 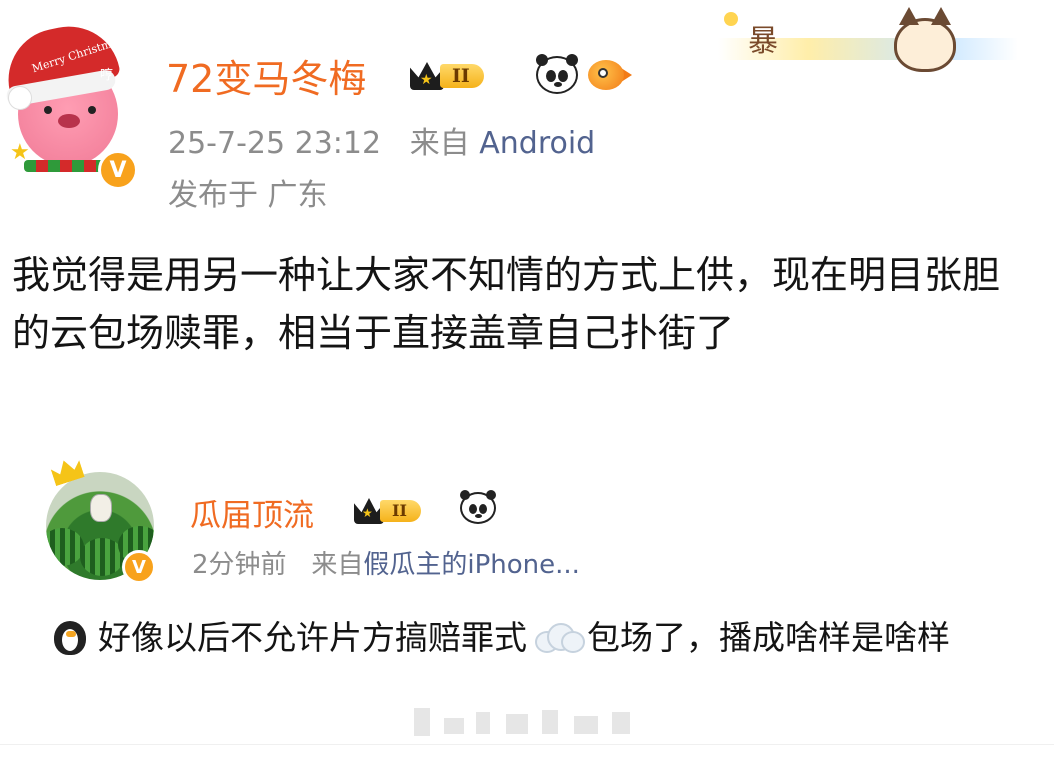 I want to click on star-icon: ★, so click(x=20, y=152).